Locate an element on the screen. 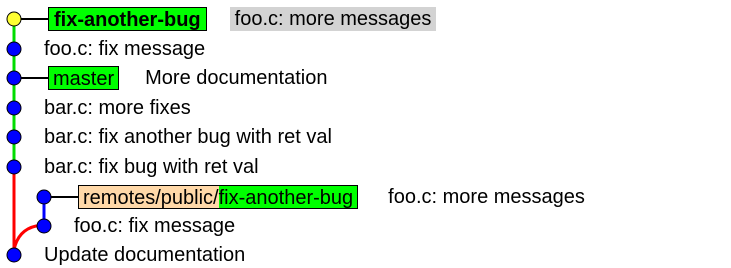 This screenshot has height=268, width=731. commit-row: bar.c: fix another bug with ret val is located at coordinates (188, 137).